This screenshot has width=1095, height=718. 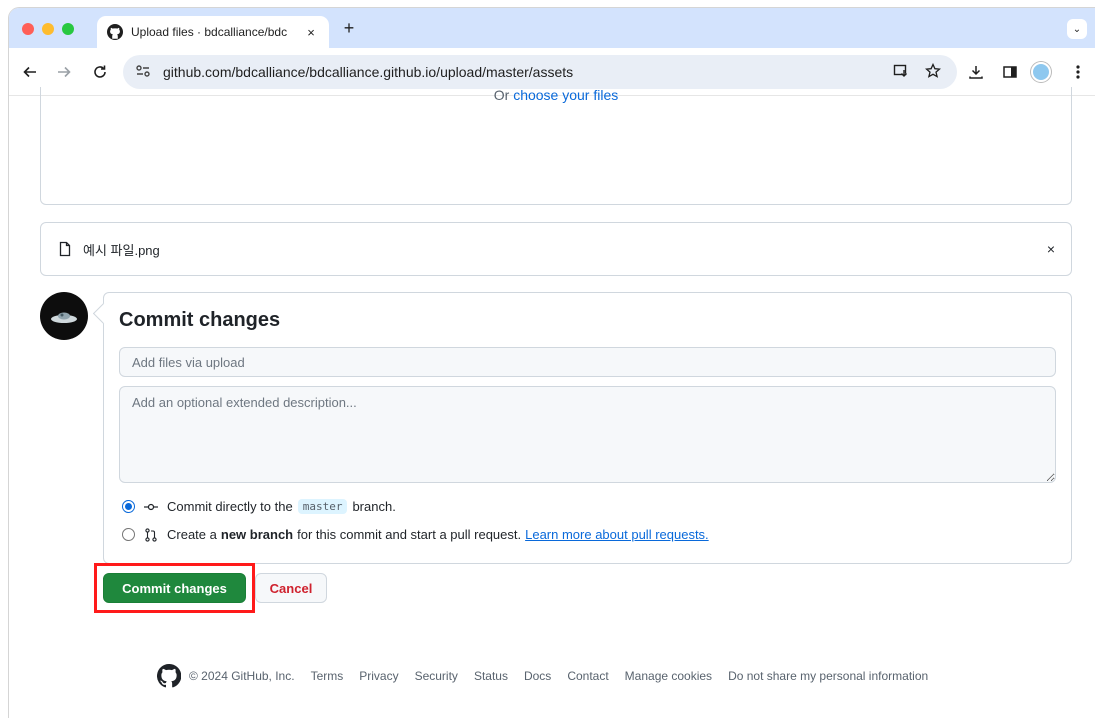 I want to click on commit-direct-label-suffix: branch., so click(x=374, y=506).